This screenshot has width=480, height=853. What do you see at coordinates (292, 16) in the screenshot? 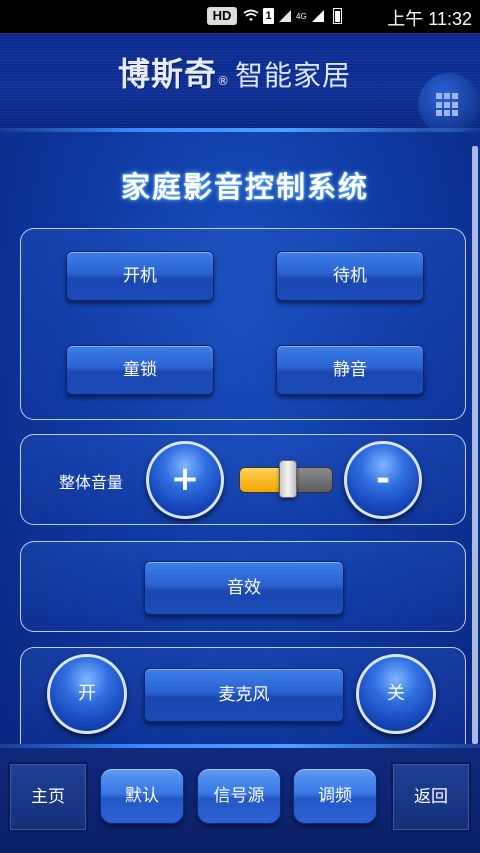
I see `status-icons: 1 4G` at bounding box center [292, 16].